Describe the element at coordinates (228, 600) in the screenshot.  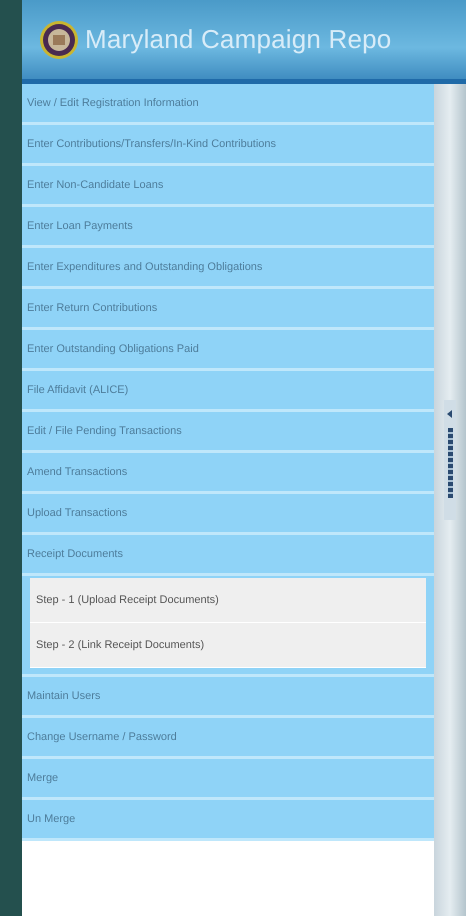
I see `submenu-item: Step - 1 (Upload Receipt Documents)` at that location.